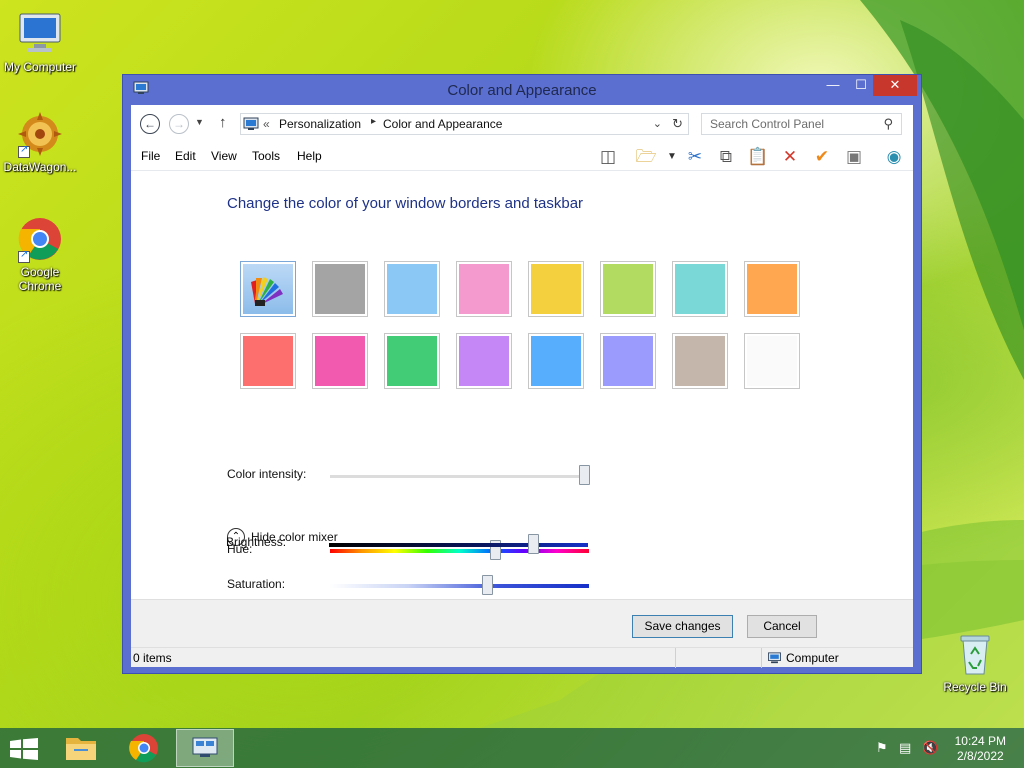 This screenshot has width=1024, height=768. I want to click on recent-locations-button: ▼, so click(199, 122).